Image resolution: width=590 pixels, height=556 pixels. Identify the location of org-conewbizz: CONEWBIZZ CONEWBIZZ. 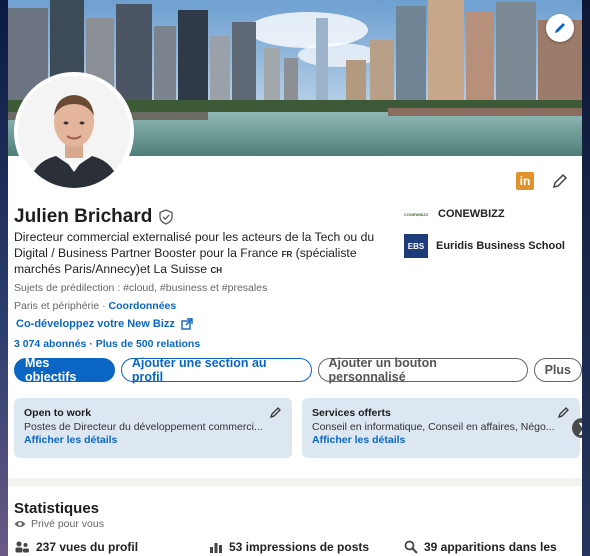
(489, 214).